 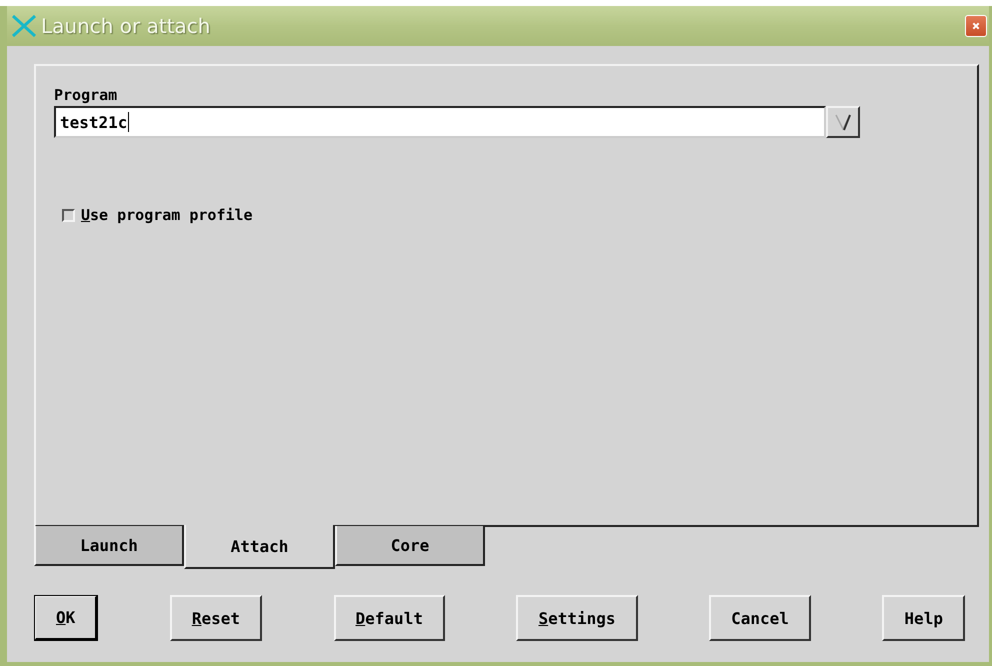 I want to click on triangle-icon, so click(x=843, y=122).